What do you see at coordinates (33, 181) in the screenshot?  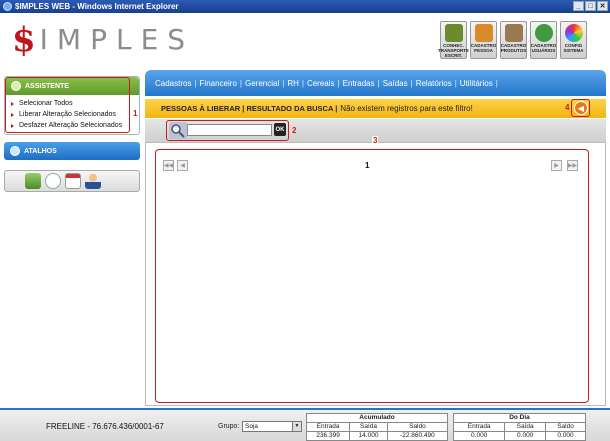 I see `calculator-icon` at bounding box center [33, 181].